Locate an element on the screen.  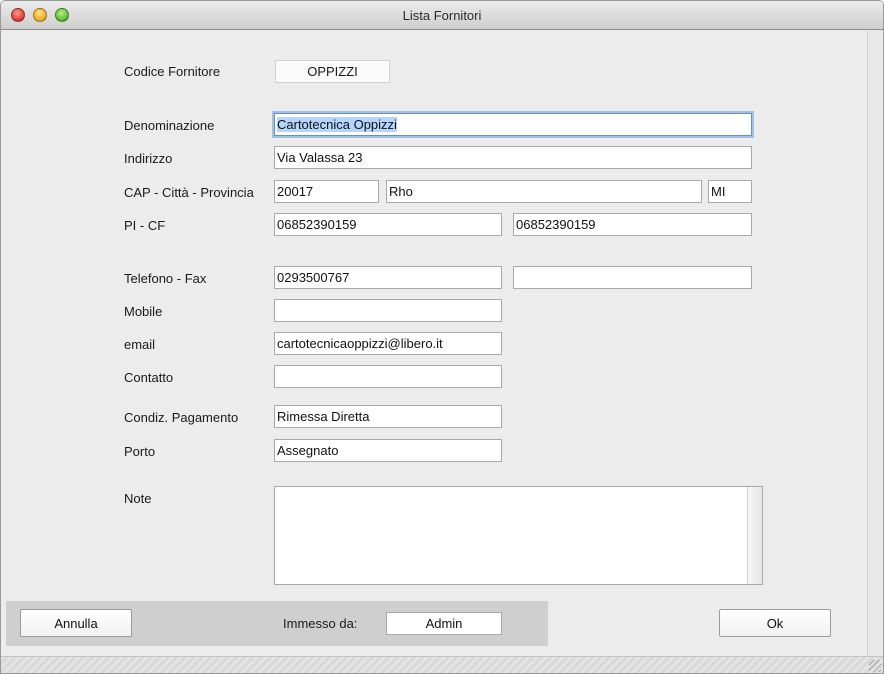
window-footer is located at coordinates (442, 664).